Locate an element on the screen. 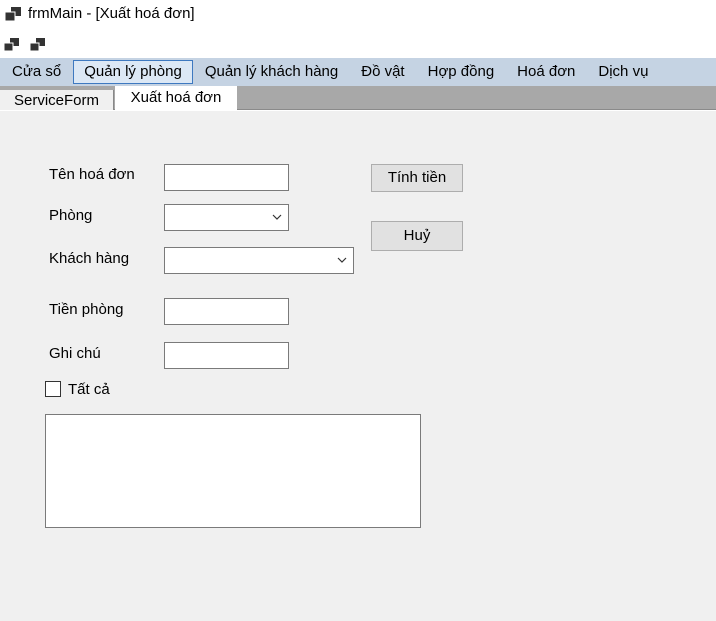 This screenshot has height=621, width=716. mdi-window-icon is located at coordinates (13, 14).